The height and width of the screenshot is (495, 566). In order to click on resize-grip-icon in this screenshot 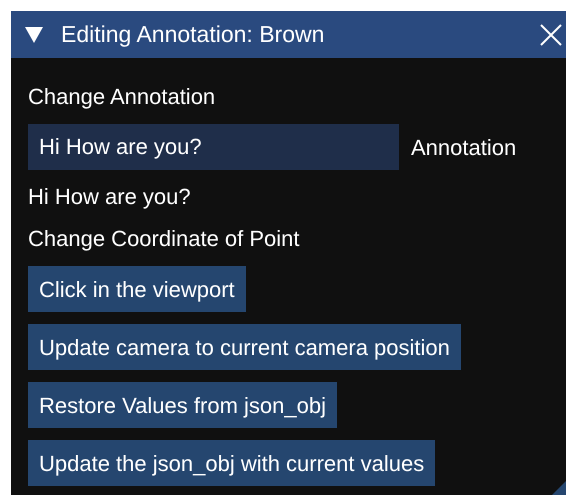, I will do `click(559, 488)`.